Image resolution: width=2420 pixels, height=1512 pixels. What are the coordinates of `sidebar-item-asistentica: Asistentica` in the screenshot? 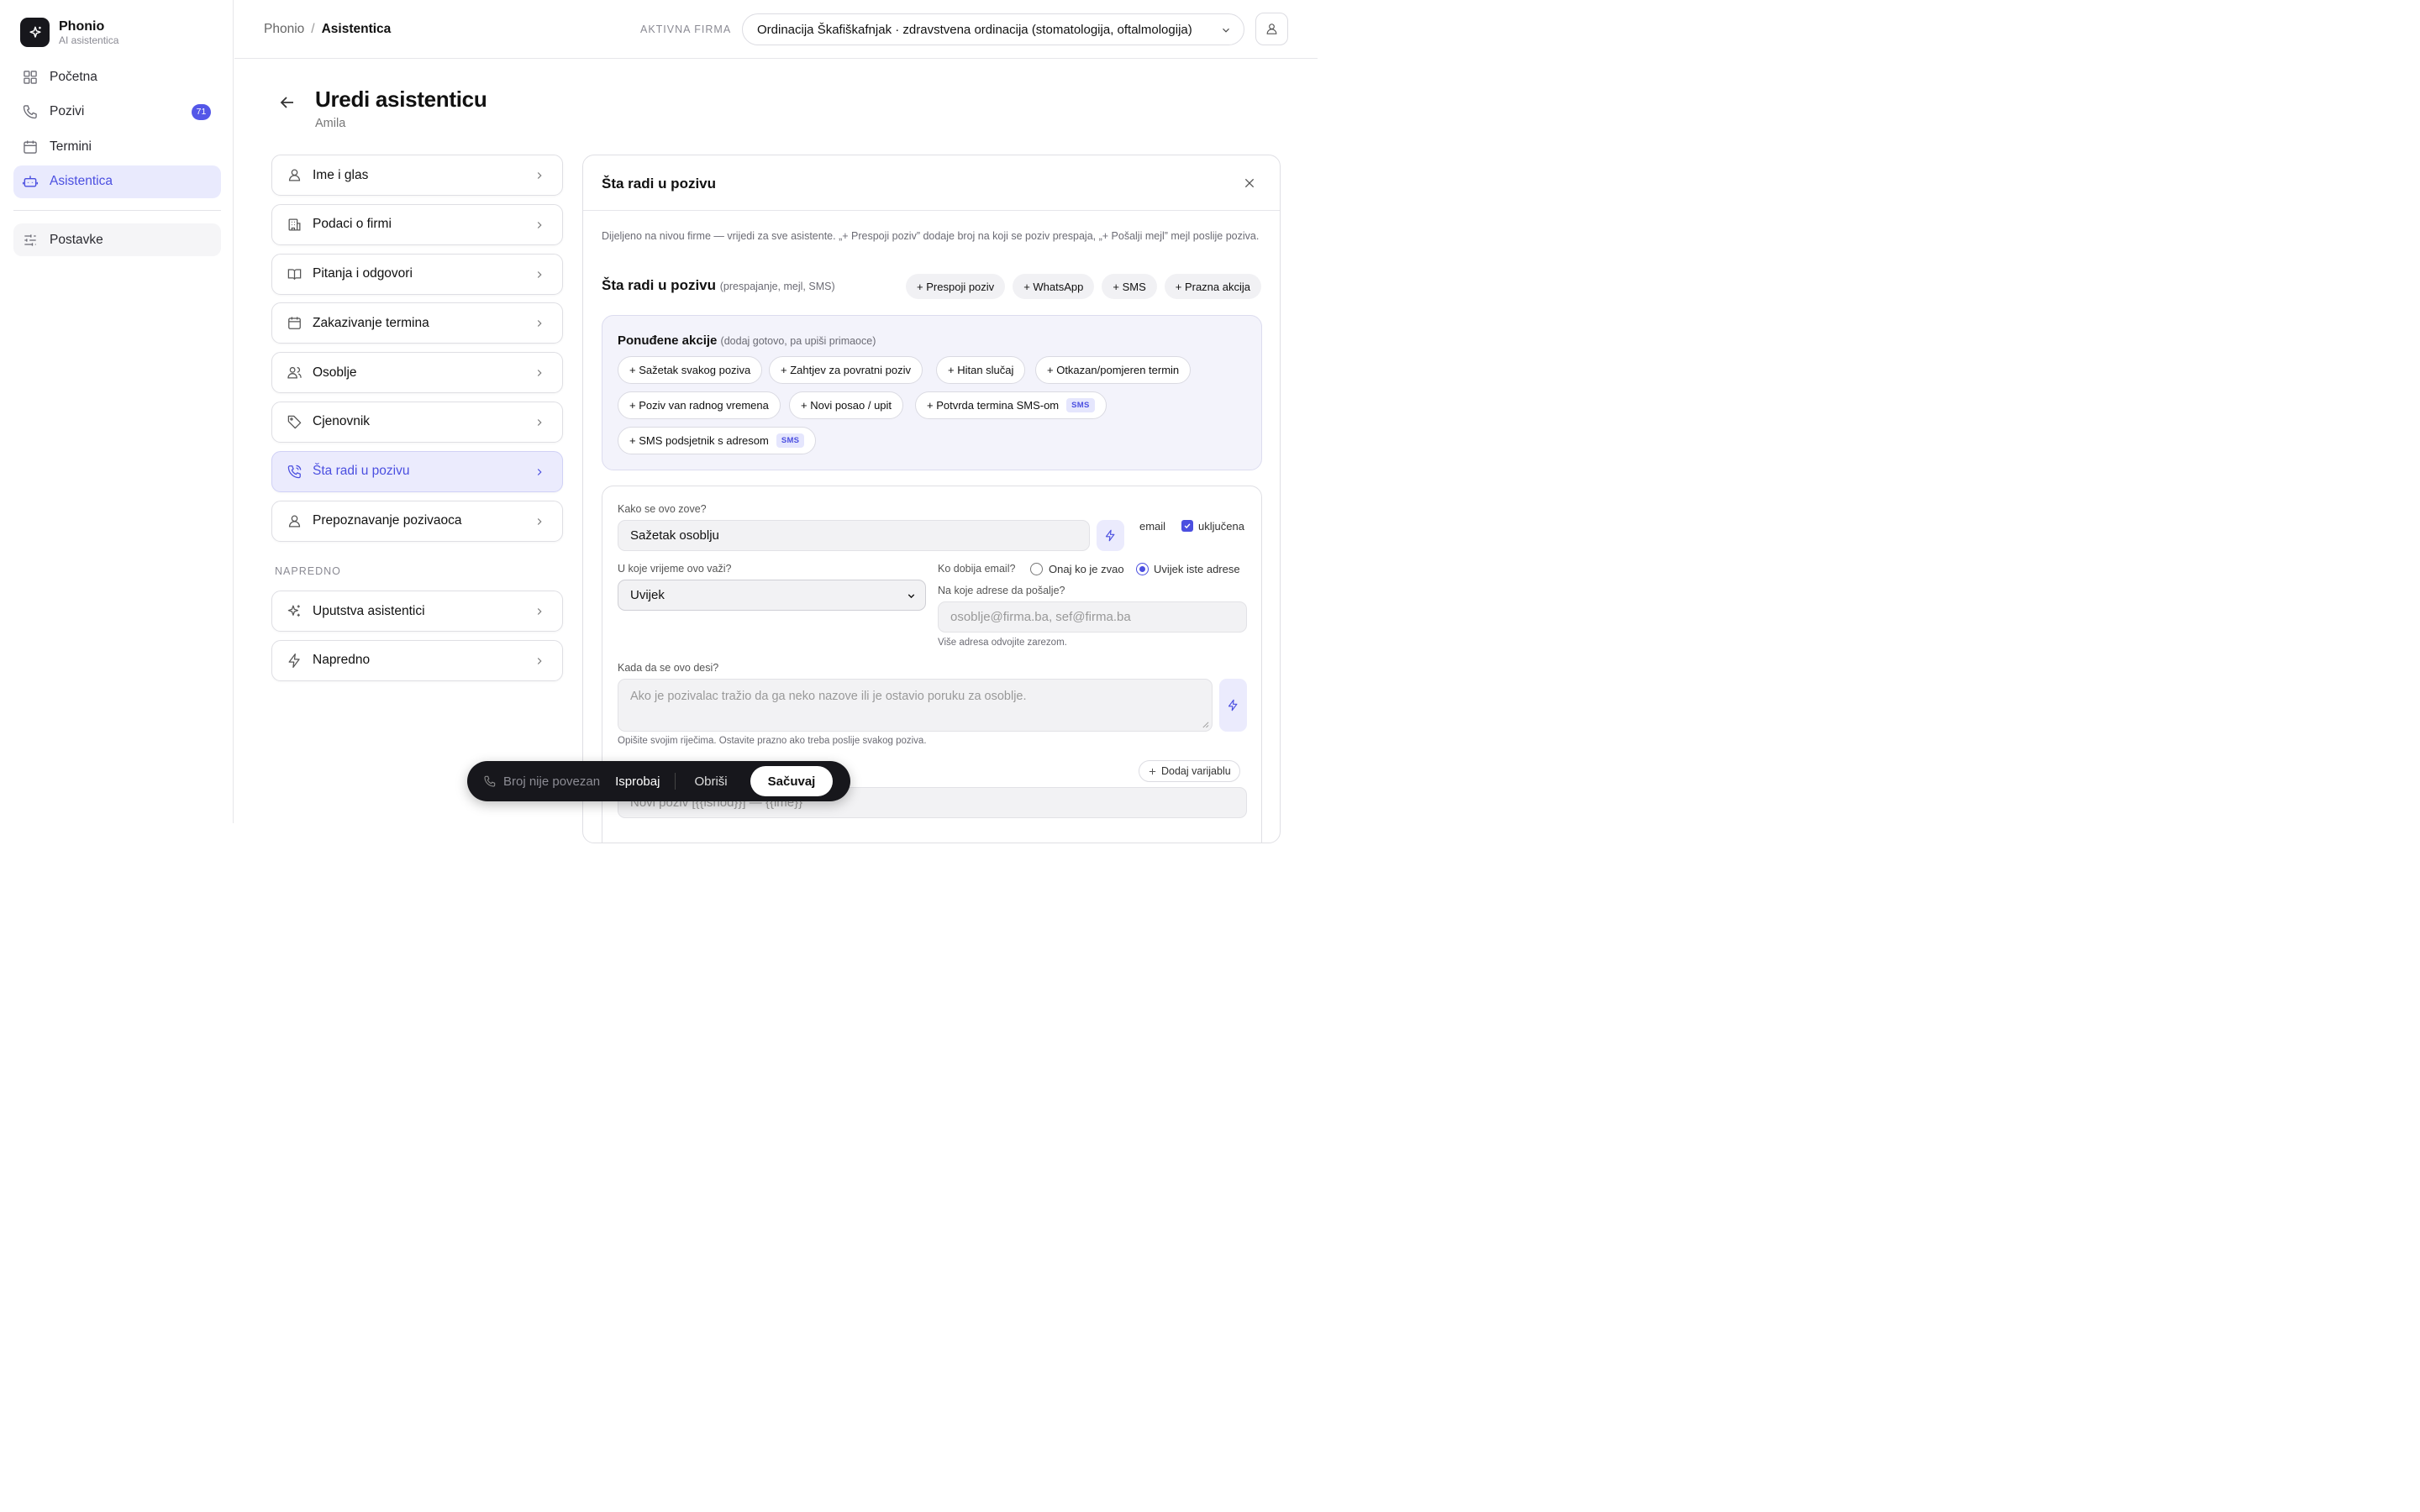 It's located at (117, 181).